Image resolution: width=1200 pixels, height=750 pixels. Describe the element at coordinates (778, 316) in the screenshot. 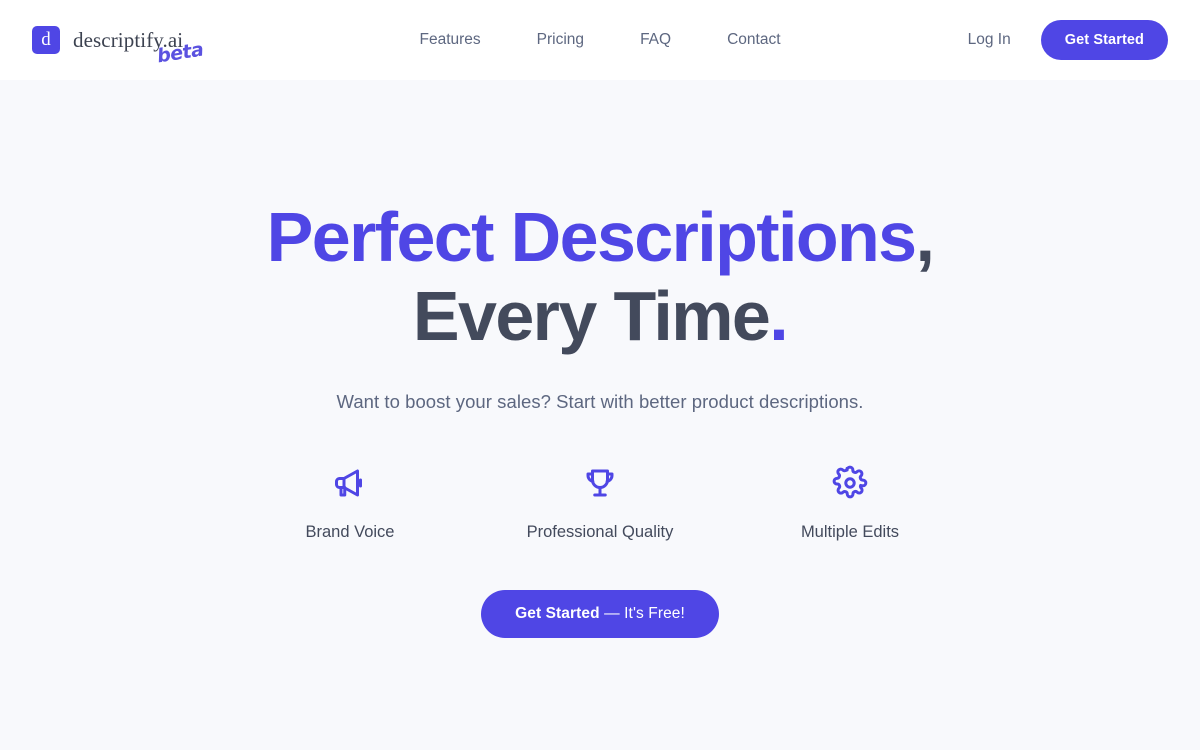

I see `hero-title-period: .` at that location.